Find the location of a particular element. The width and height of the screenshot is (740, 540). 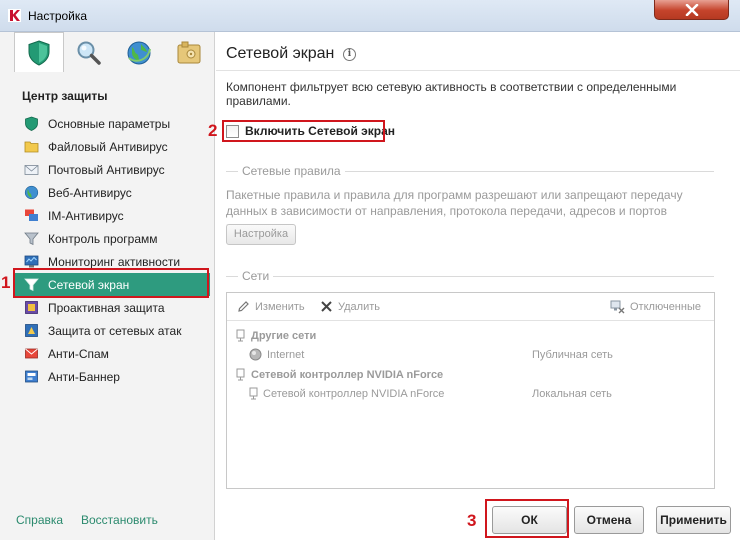

network-group-nvidia: Сетевой контроллер NVIDIA nForce is located at coordinates (339, 374).